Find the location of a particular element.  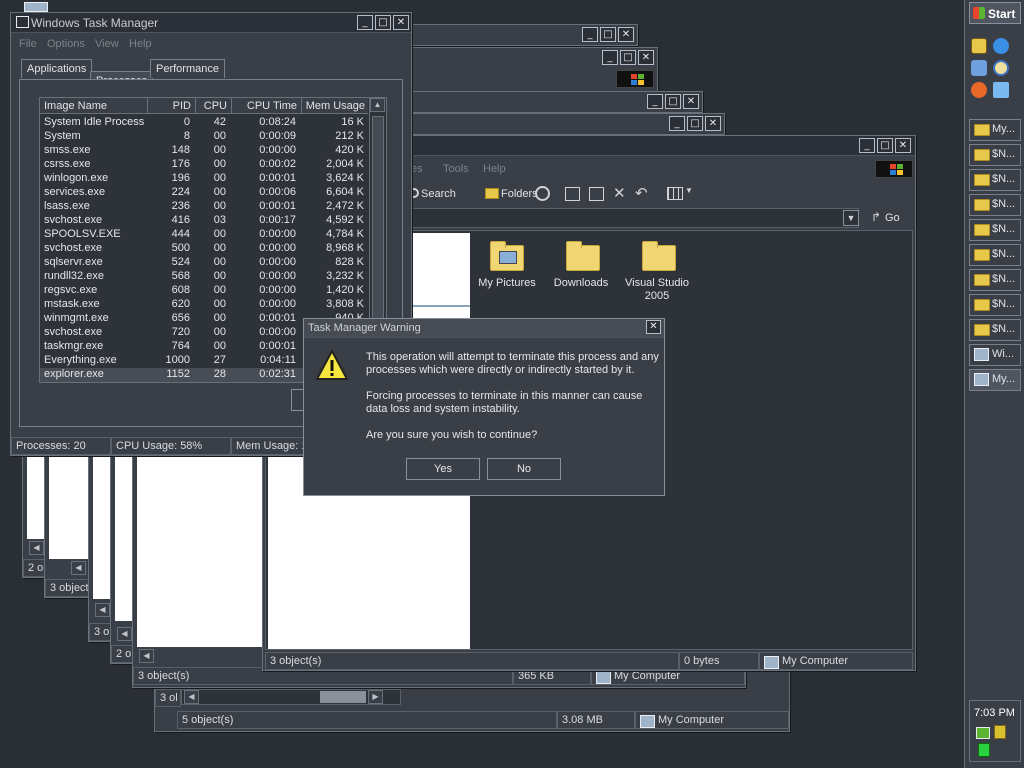

warning-dialog-titlebar: Task Manager Warning ✕ is located at coordinates (484, 328).